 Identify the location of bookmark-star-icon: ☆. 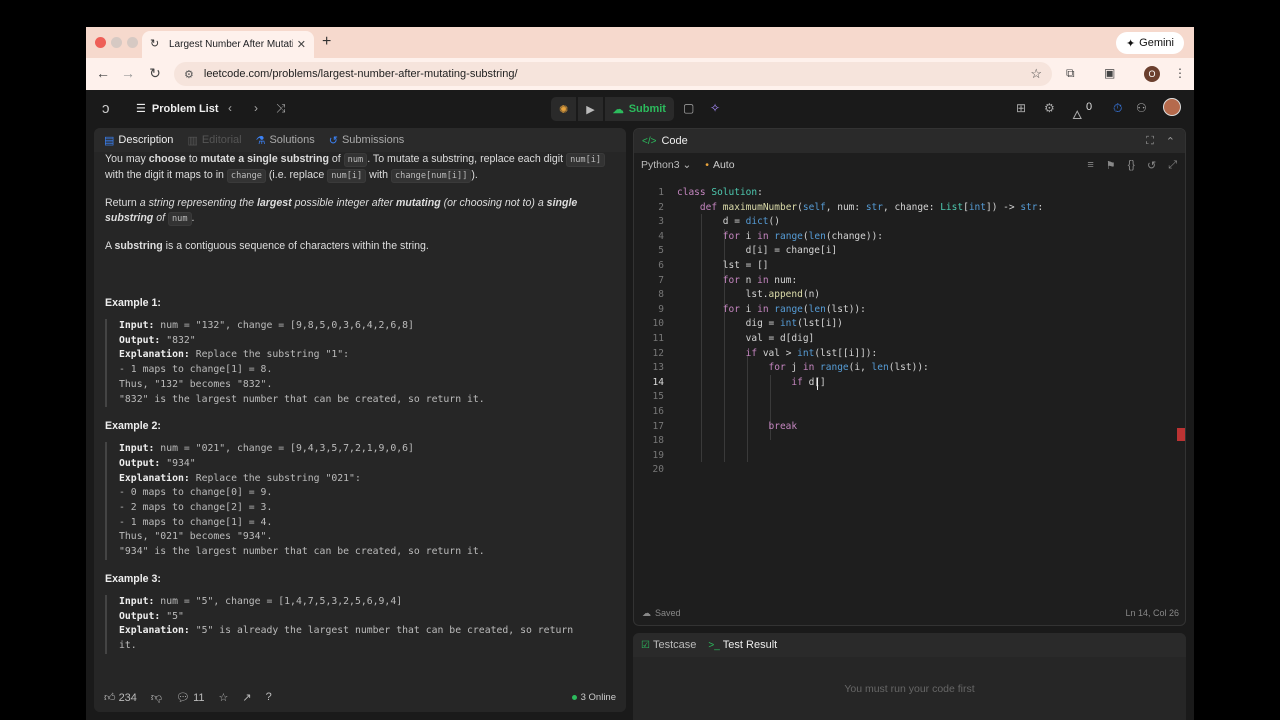
(1036, 74).